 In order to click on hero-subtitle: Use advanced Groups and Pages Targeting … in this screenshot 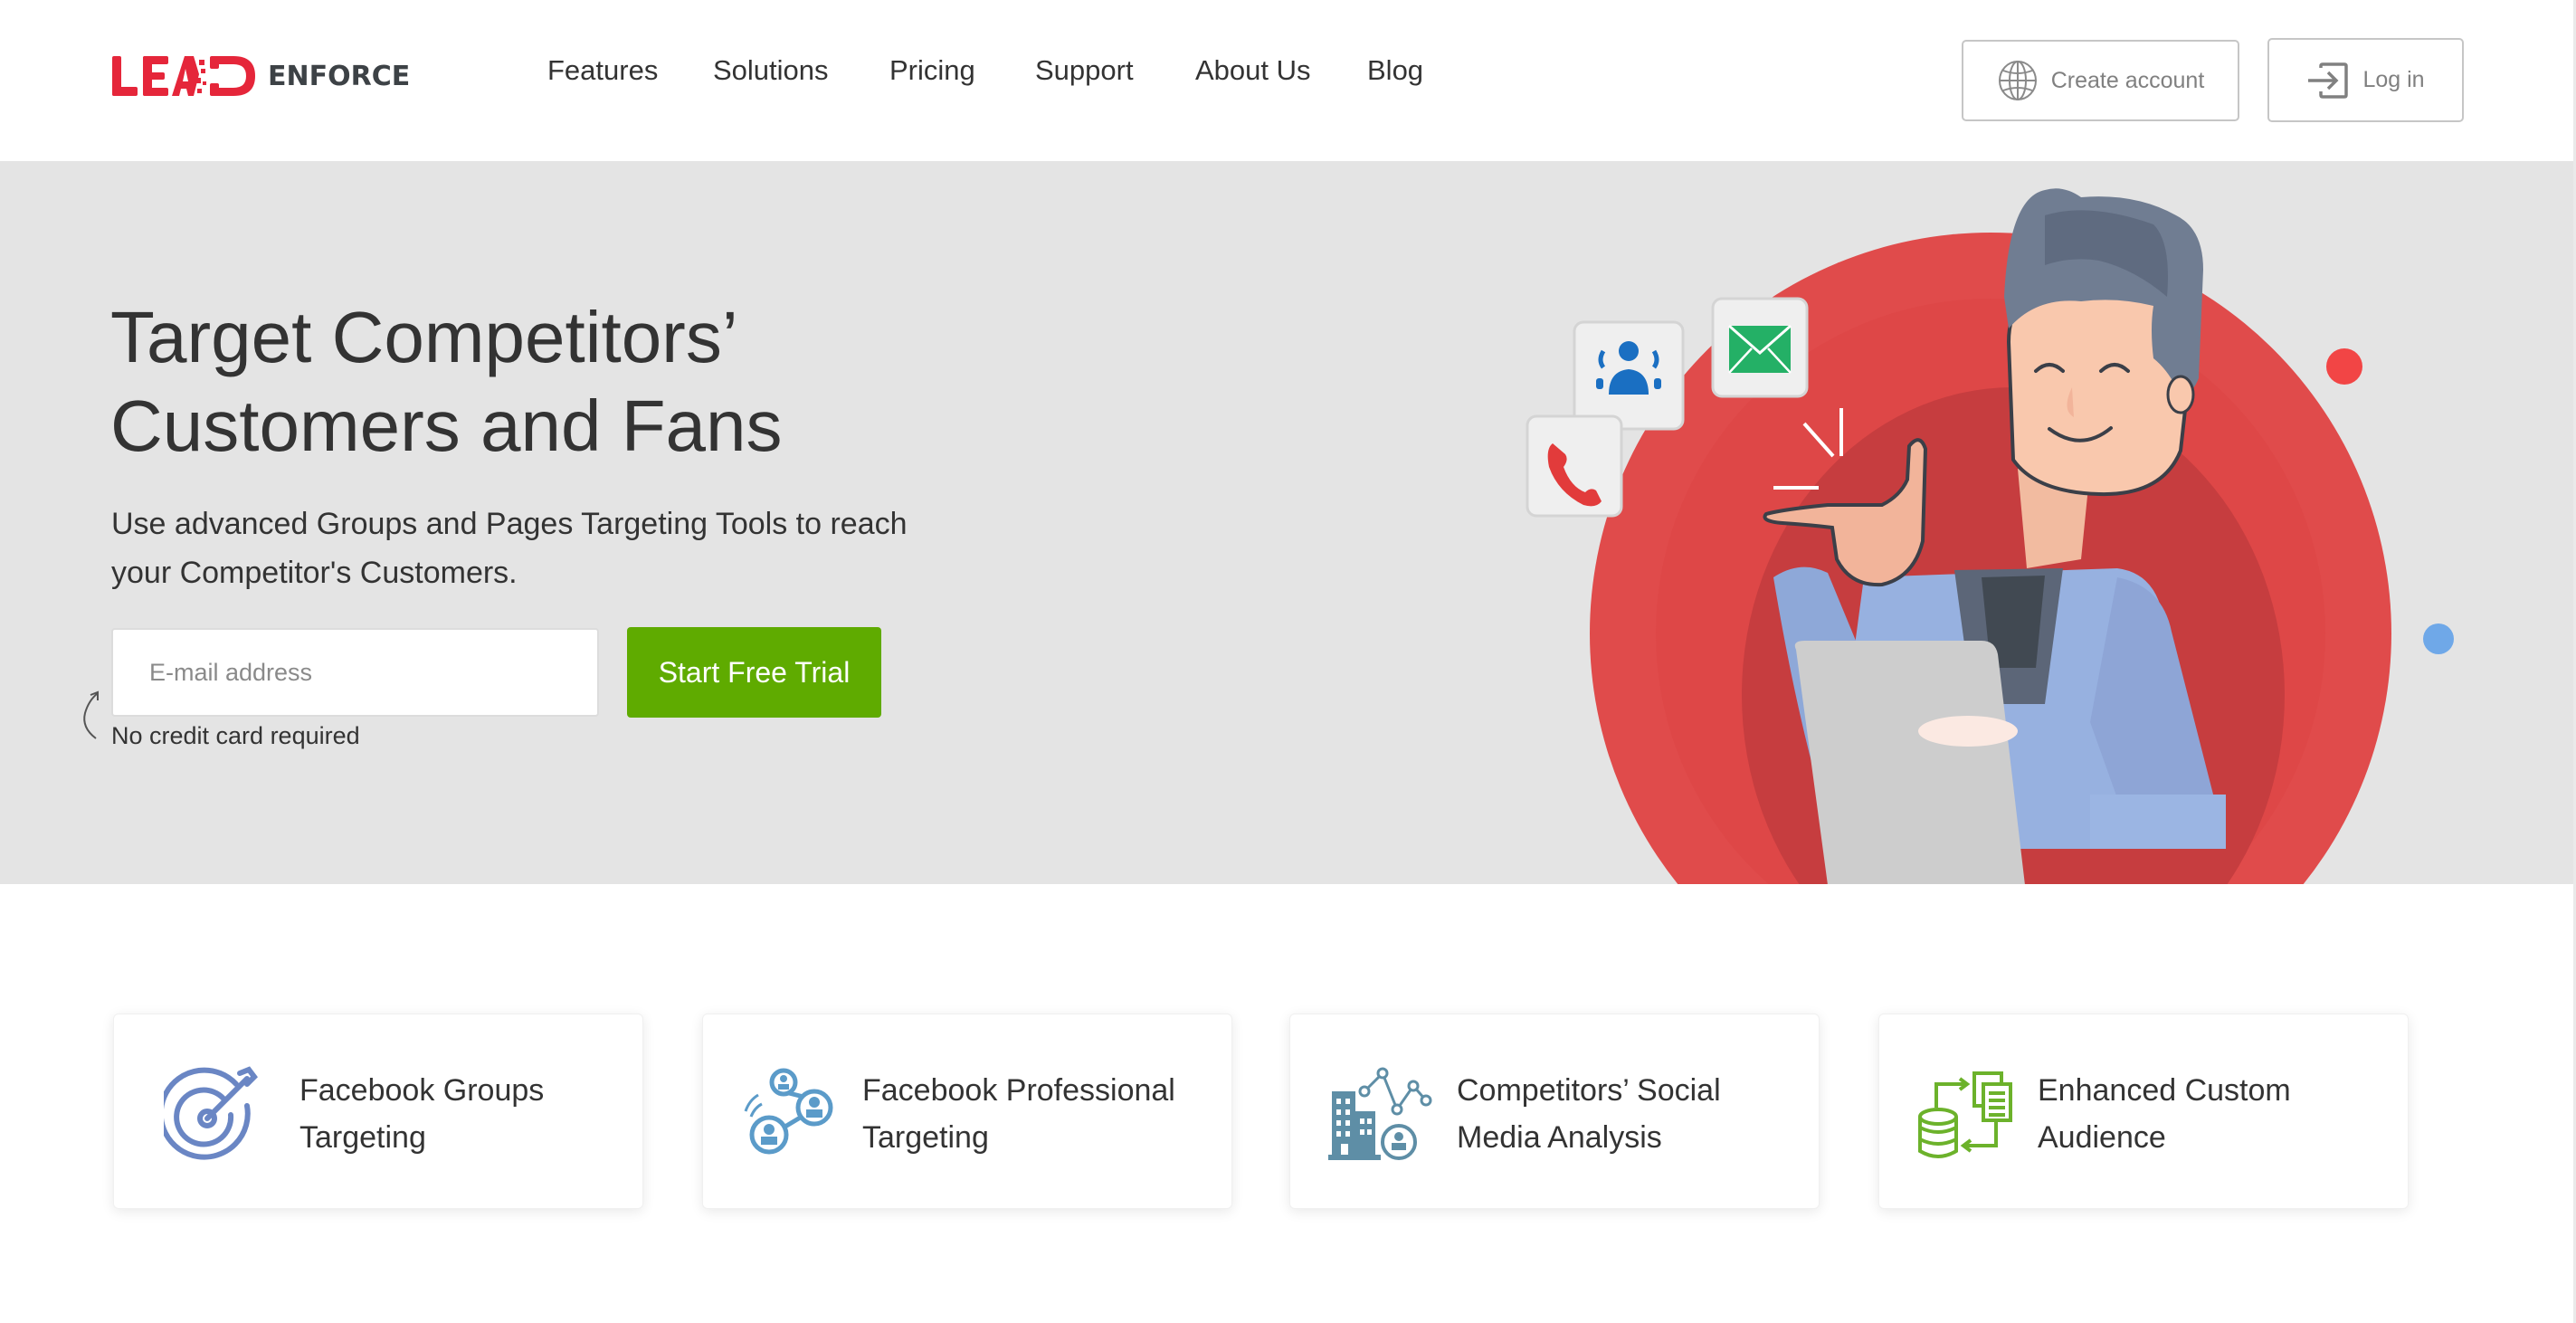, I will do `click(563, 548)`.